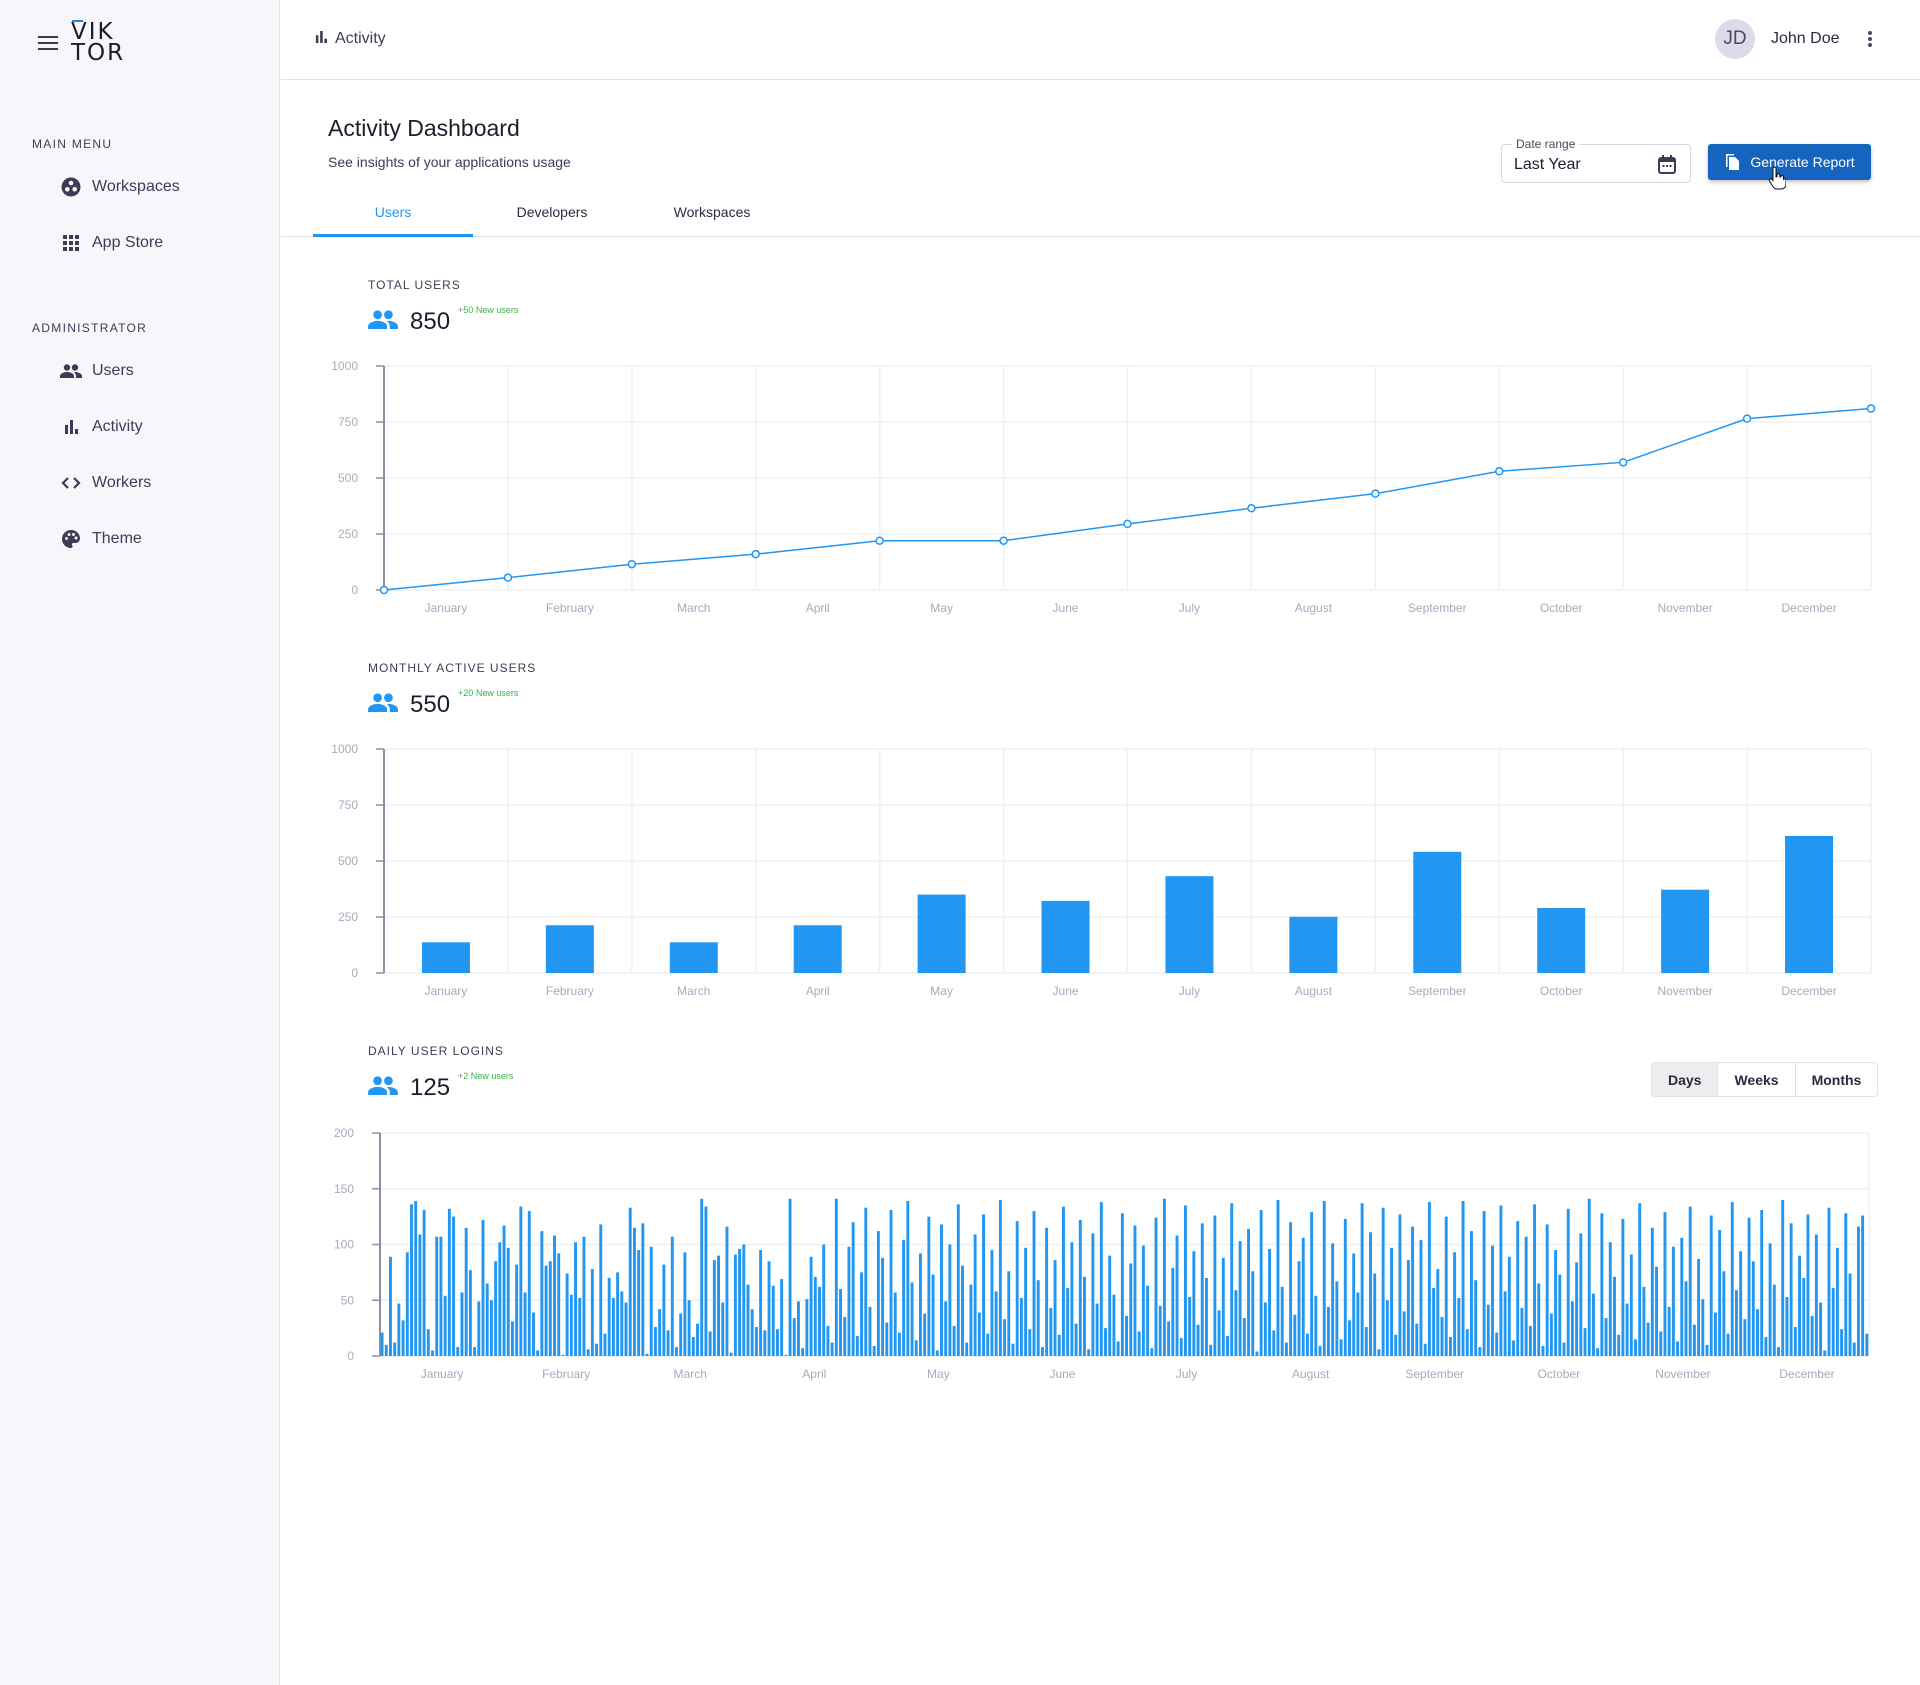  What do you see at coordinates (1735, 39) in the screenshot?
I see `avatar: JD` at bounding box center [1735, 39].